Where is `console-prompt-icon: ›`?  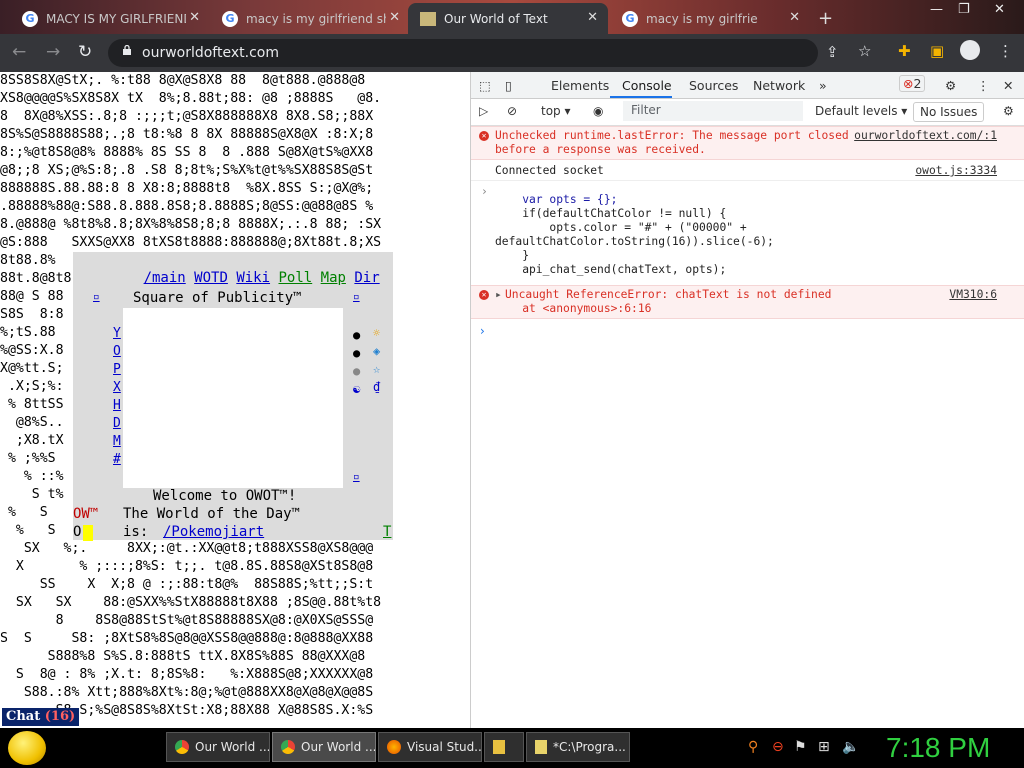 console-prompt-icon: › is located at coordinates (482, 331).